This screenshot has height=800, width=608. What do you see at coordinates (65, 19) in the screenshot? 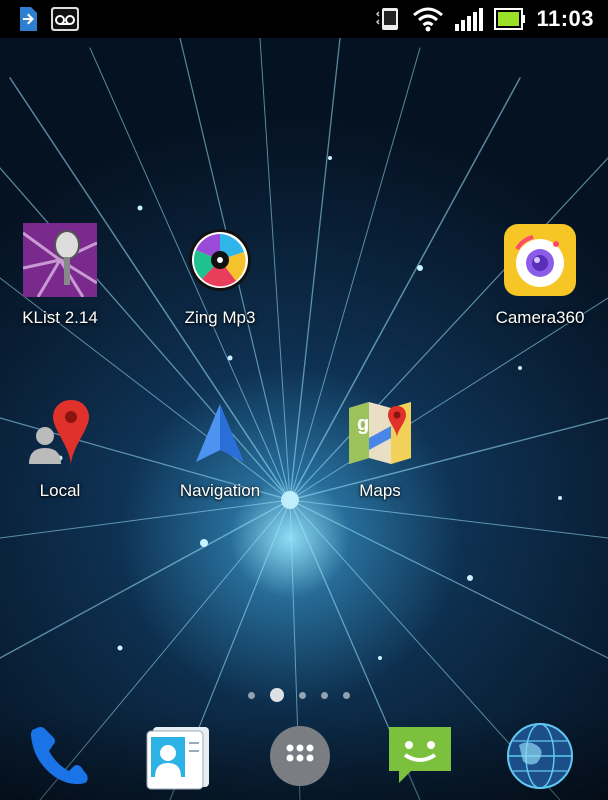
I see `voicemail-icon` at bounding box center [65, 19].